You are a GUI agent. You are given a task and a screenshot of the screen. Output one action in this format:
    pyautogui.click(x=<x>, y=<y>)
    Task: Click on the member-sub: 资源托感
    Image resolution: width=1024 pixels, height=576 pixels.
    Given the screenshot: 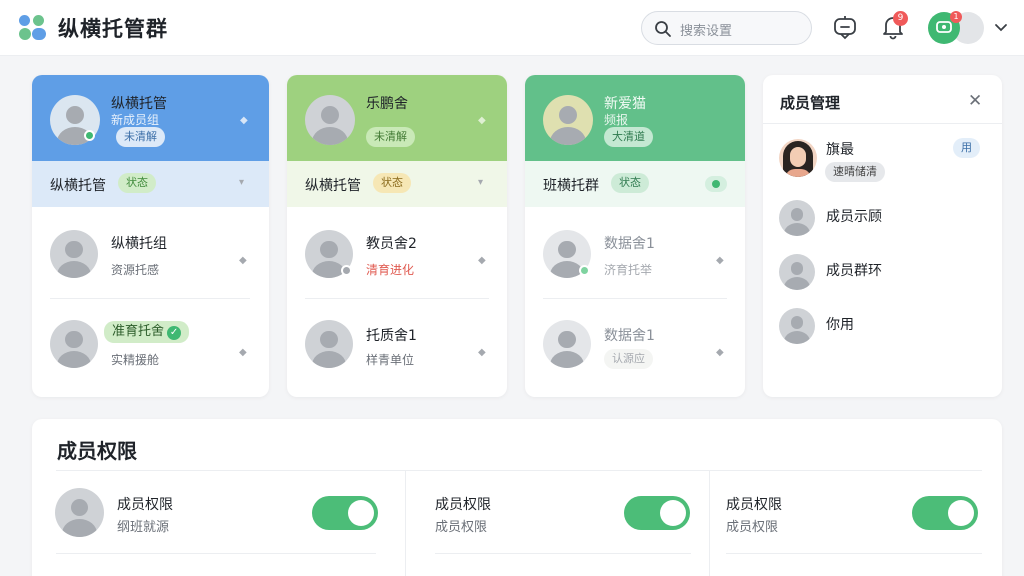 What is the action you would take?
    pyautogui.click(x=135, y=270)
    